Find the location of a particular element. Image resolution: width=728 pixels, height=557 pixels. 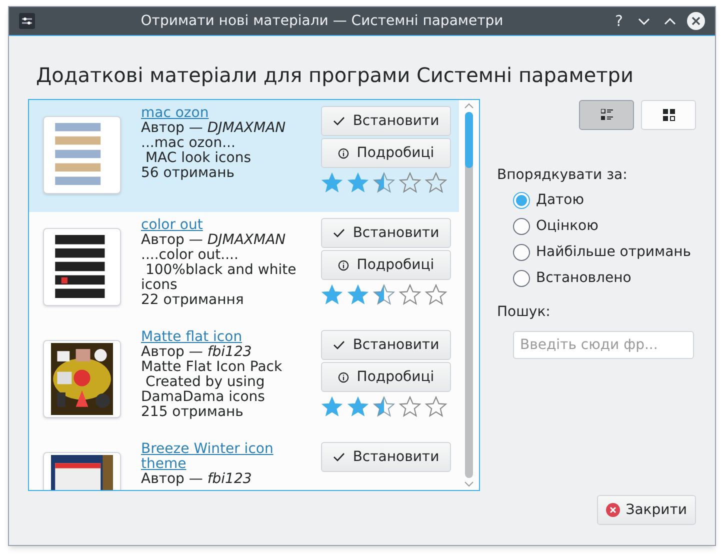

sort-option: Встановлено is located at coordinates (604, 278).